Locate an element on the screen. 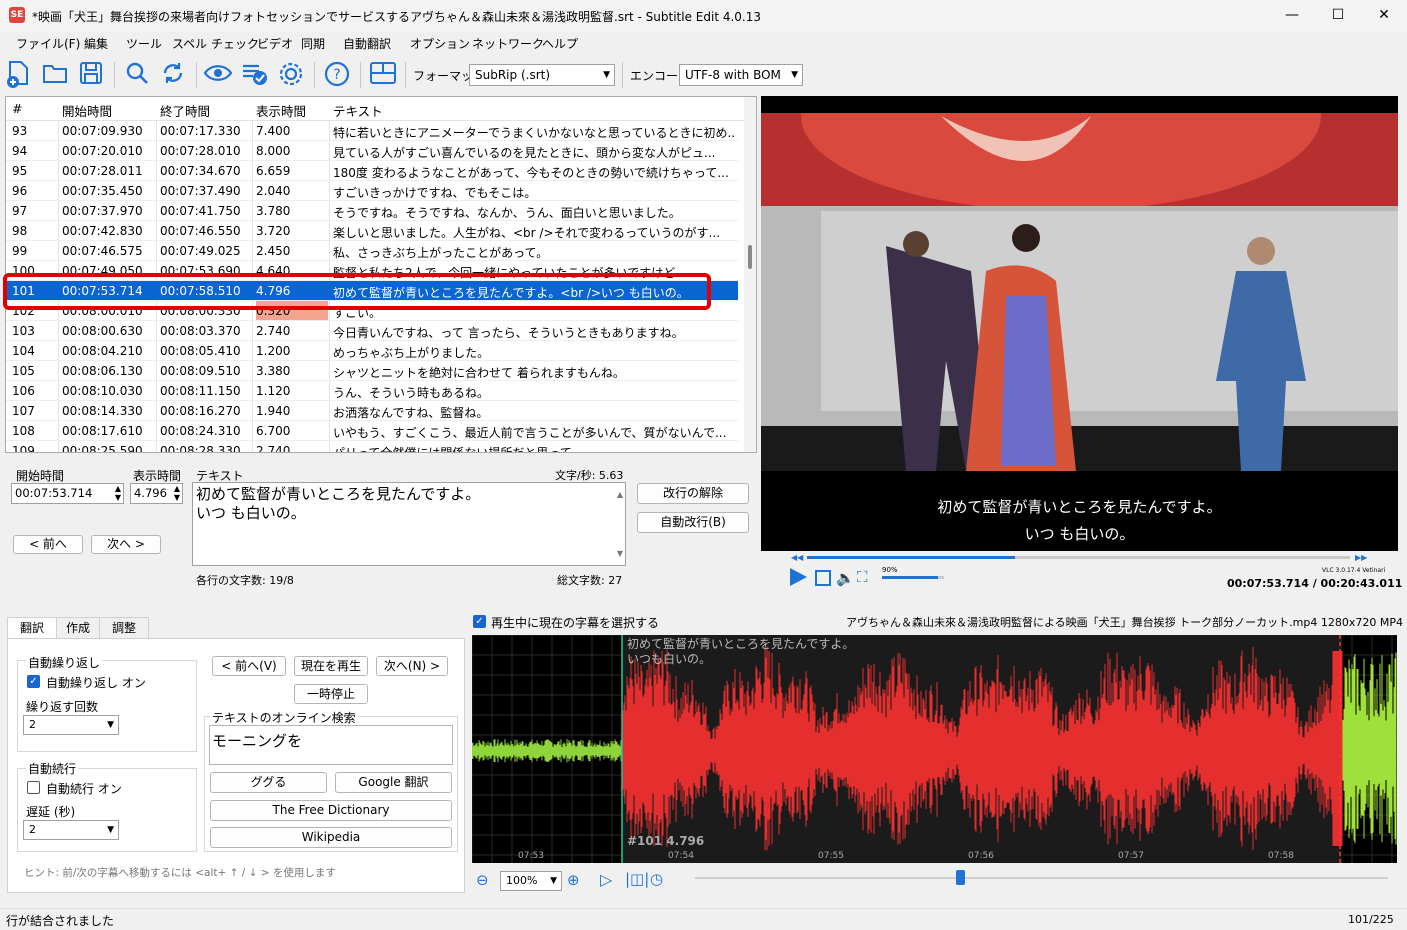 The image size is (1407, 930). next-button: 次へ > is located at coordinates (126, 544).